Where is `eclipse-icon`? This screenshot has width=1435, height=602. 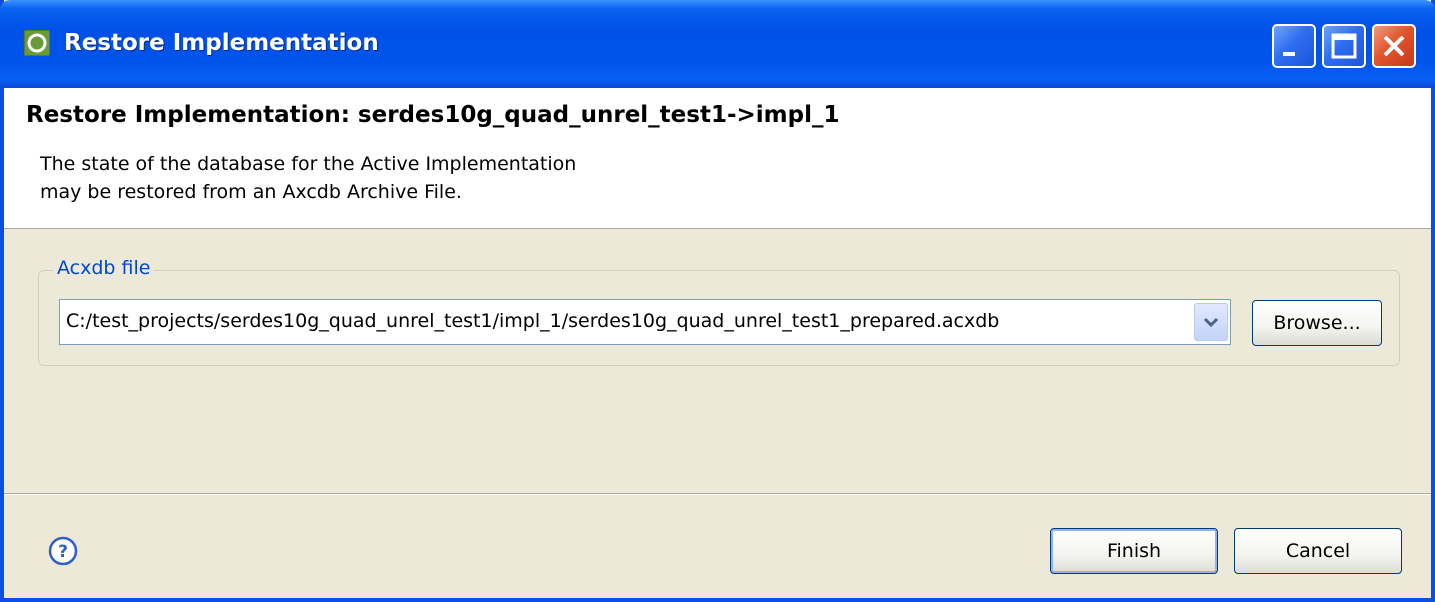 eclipse-icon is located at coordinates (37, 43).